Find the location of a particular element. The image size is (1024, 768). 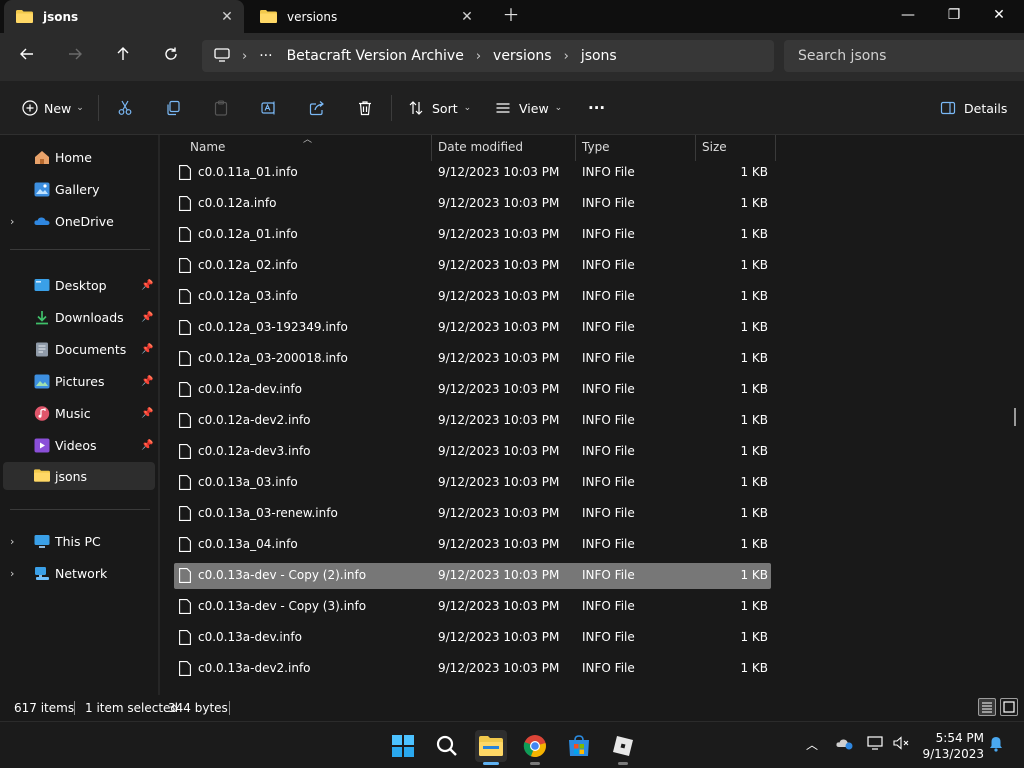

clock: 5:54 PM 9/13/2023 is located at coordinates (950, 746).